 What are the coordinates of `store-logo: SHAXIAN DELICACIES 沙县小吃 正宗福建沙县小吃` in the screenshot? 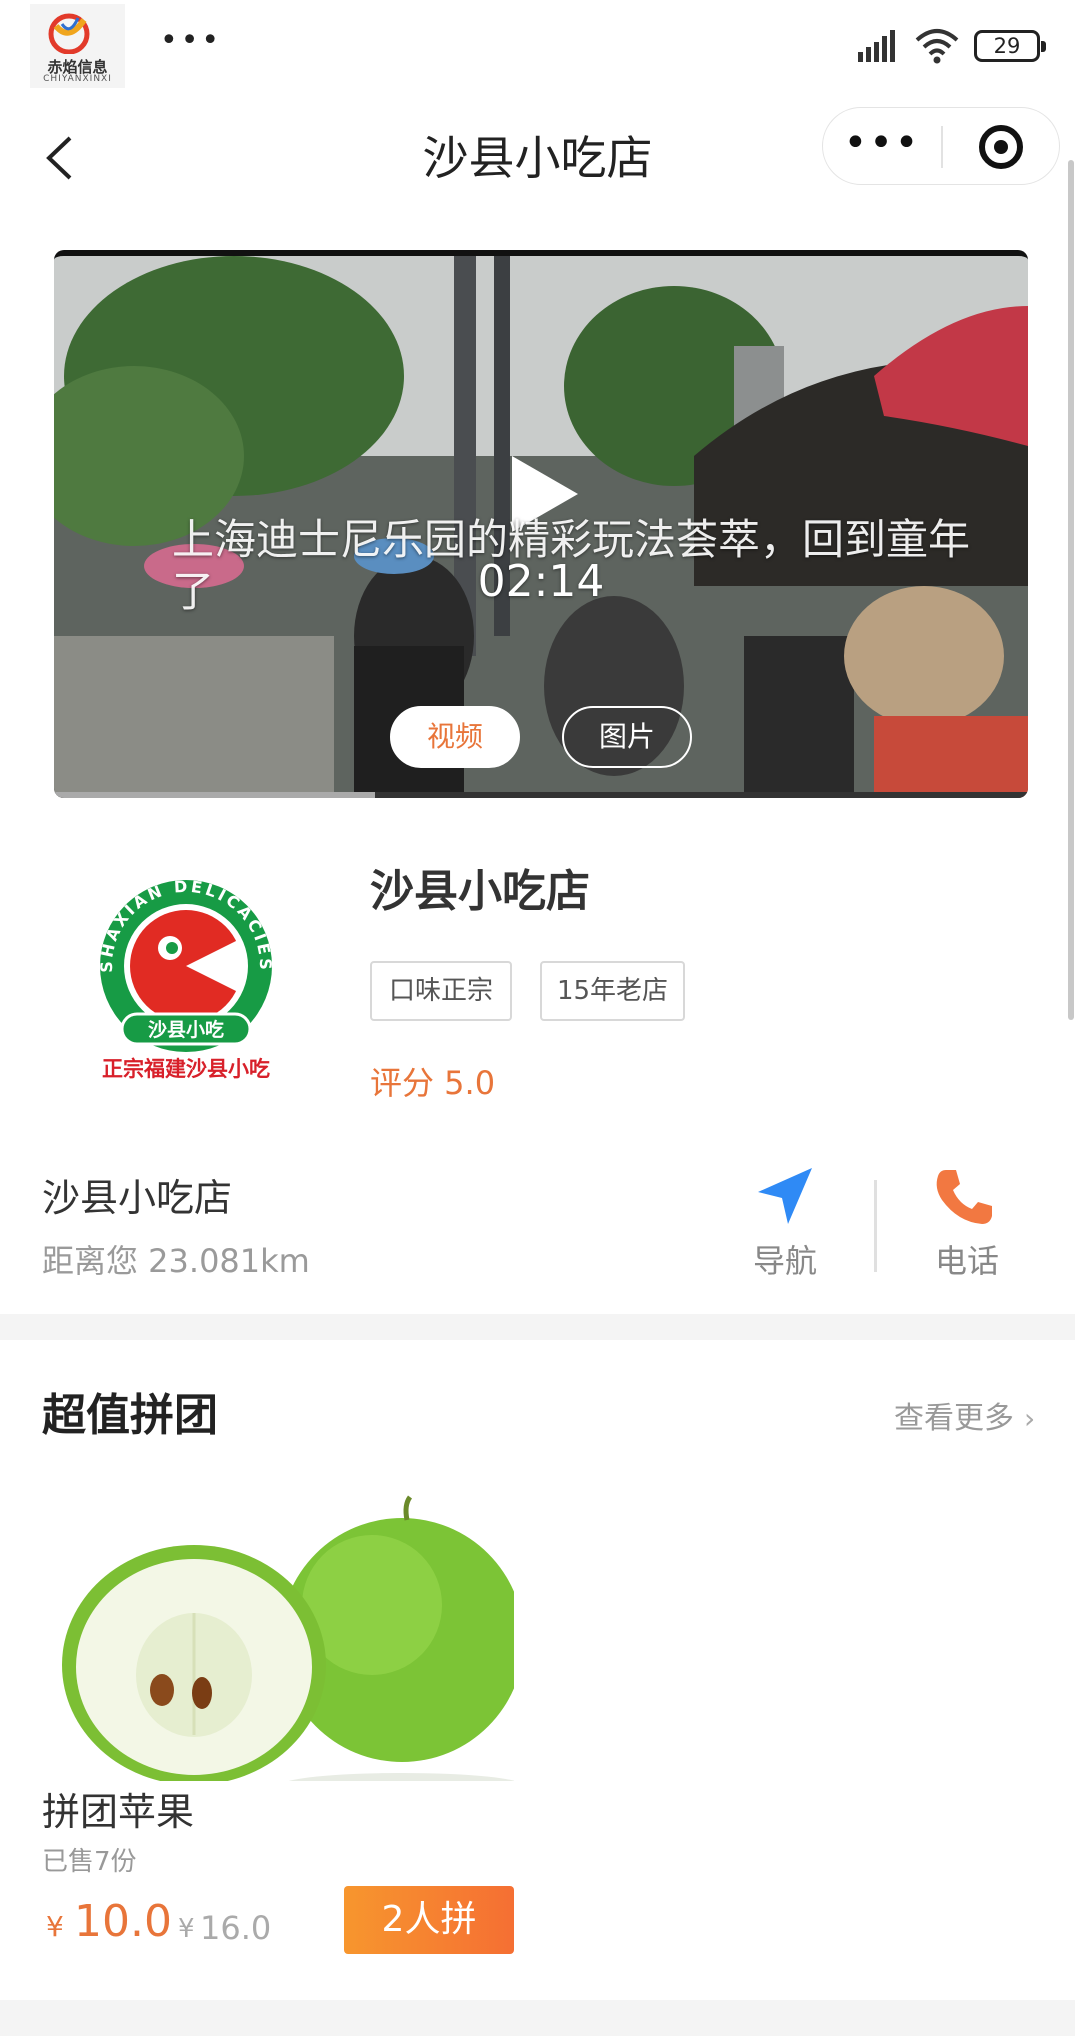 It's located at (184, 979).